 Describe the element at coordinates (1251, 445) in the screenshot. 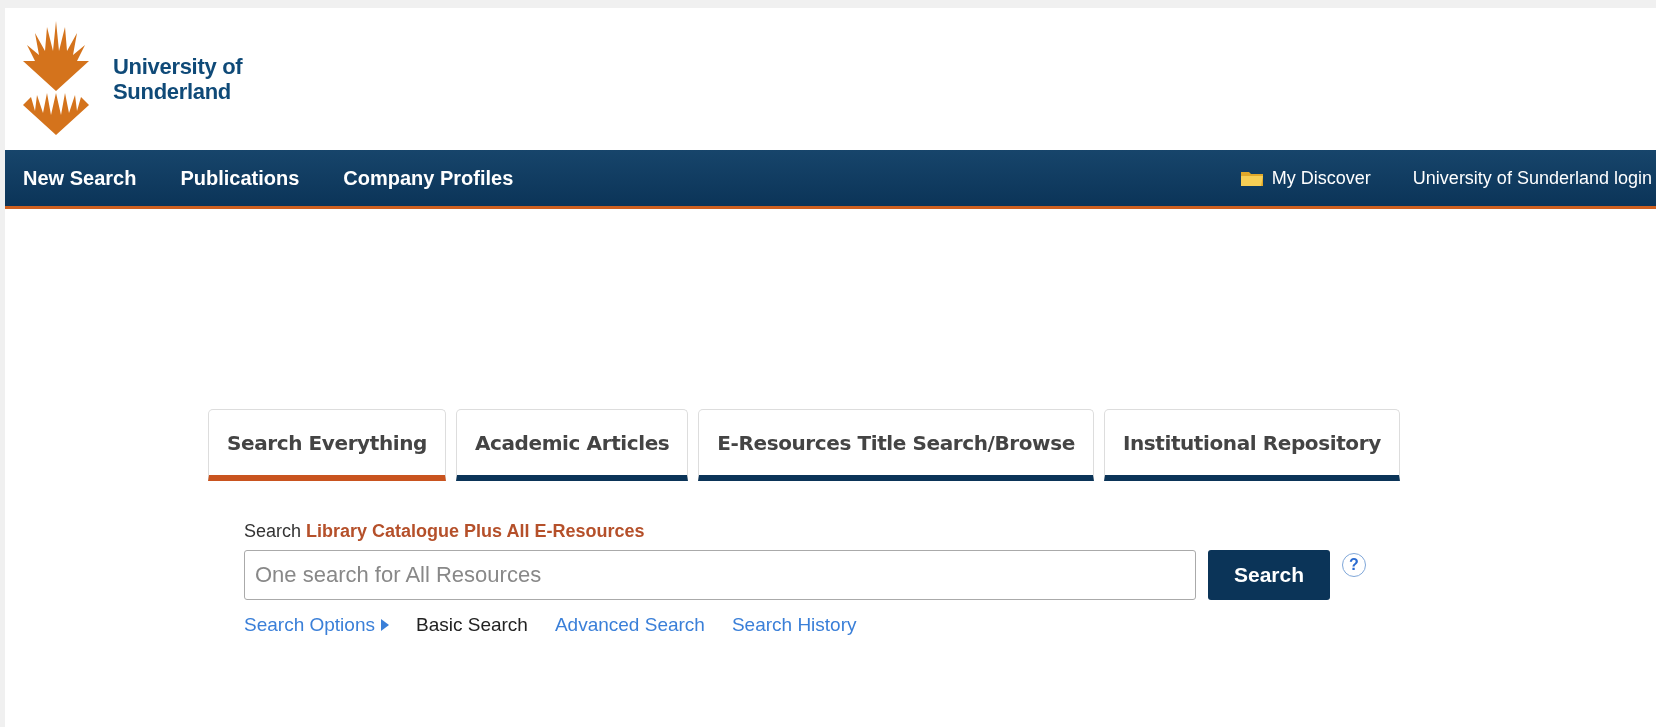

I see `search-tab: Institutional Repository` at that location.